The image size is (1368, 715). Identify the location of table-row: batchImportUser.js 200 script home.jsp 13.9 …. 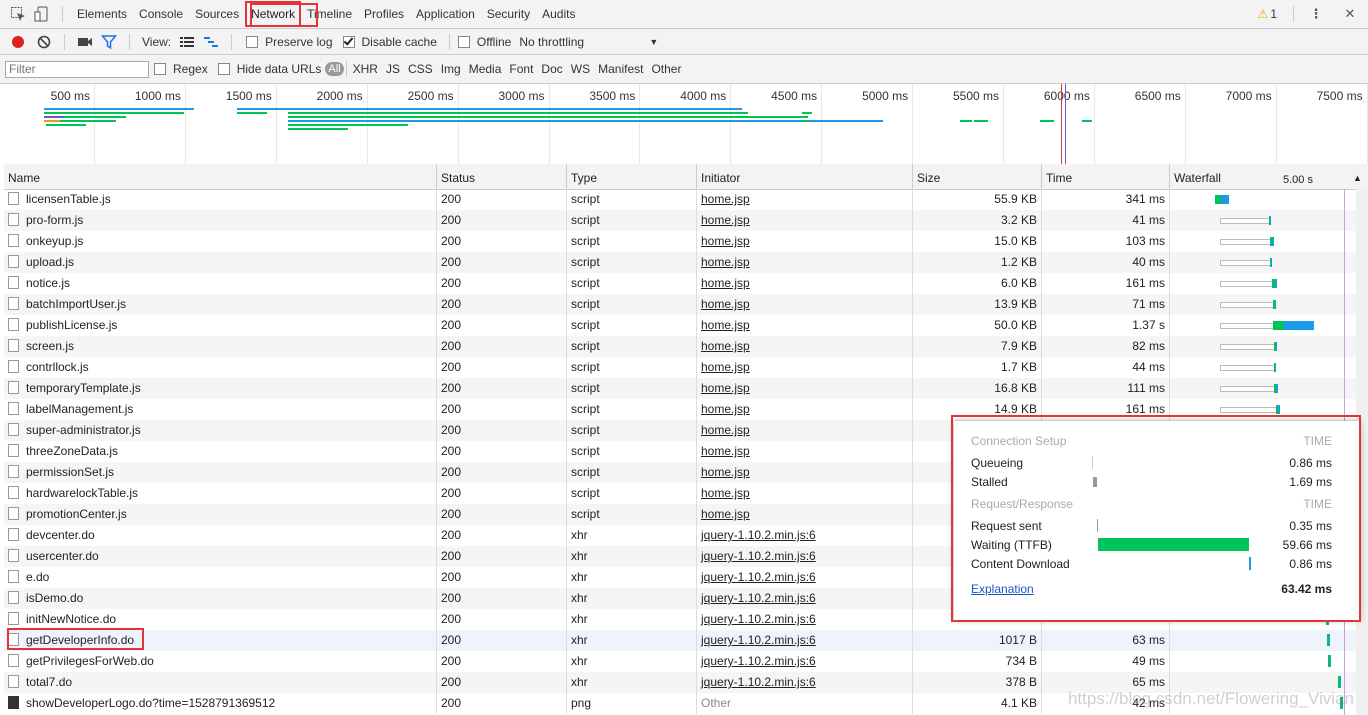
(686, 304).